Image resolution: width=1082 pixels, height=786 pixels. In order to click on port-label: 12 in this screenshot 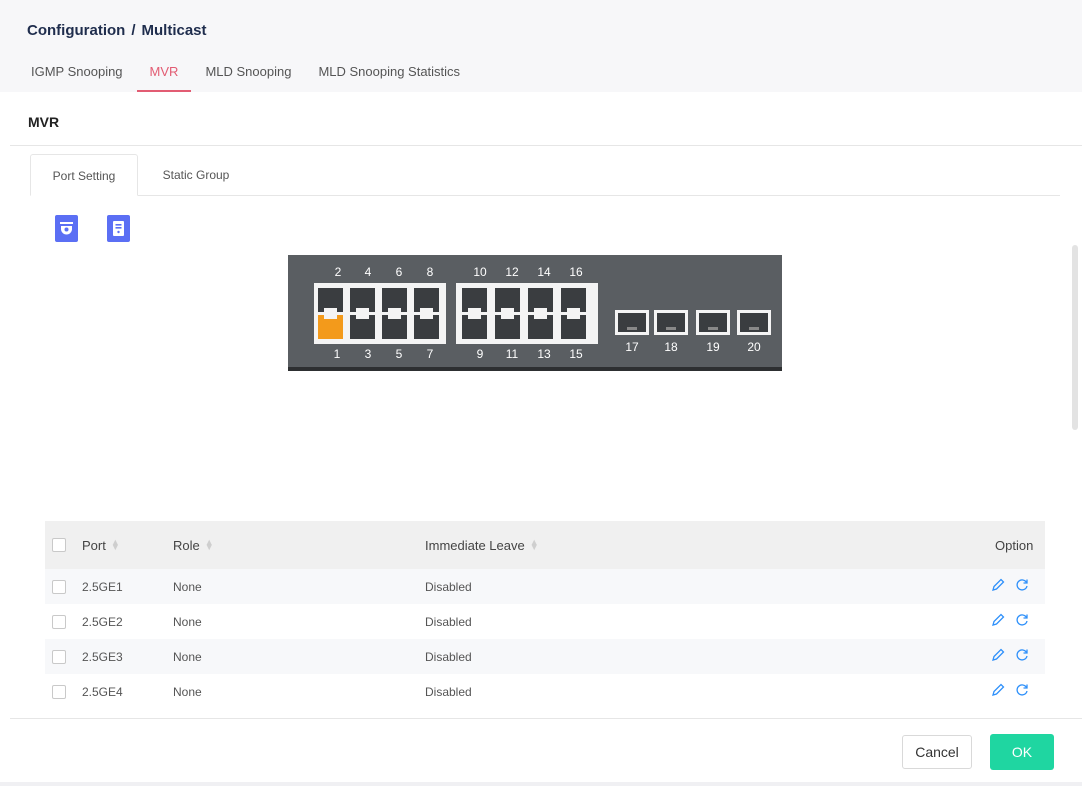, I will do `click(512, 272)`.